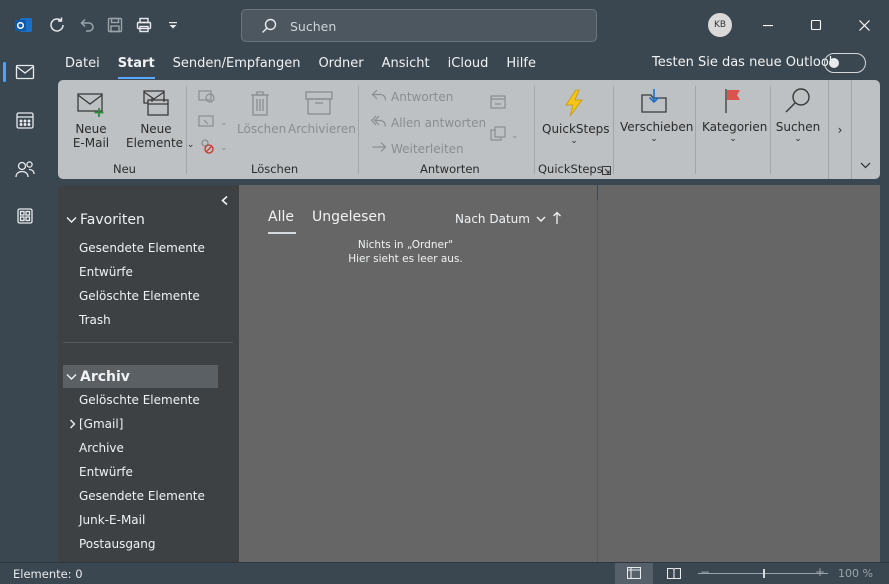 This screenshot has width=889, height=584. What do you see at coordinates (213, 147) in the screenshot?
I see `junk-button: ⌄` at bounding box center [213, 147].